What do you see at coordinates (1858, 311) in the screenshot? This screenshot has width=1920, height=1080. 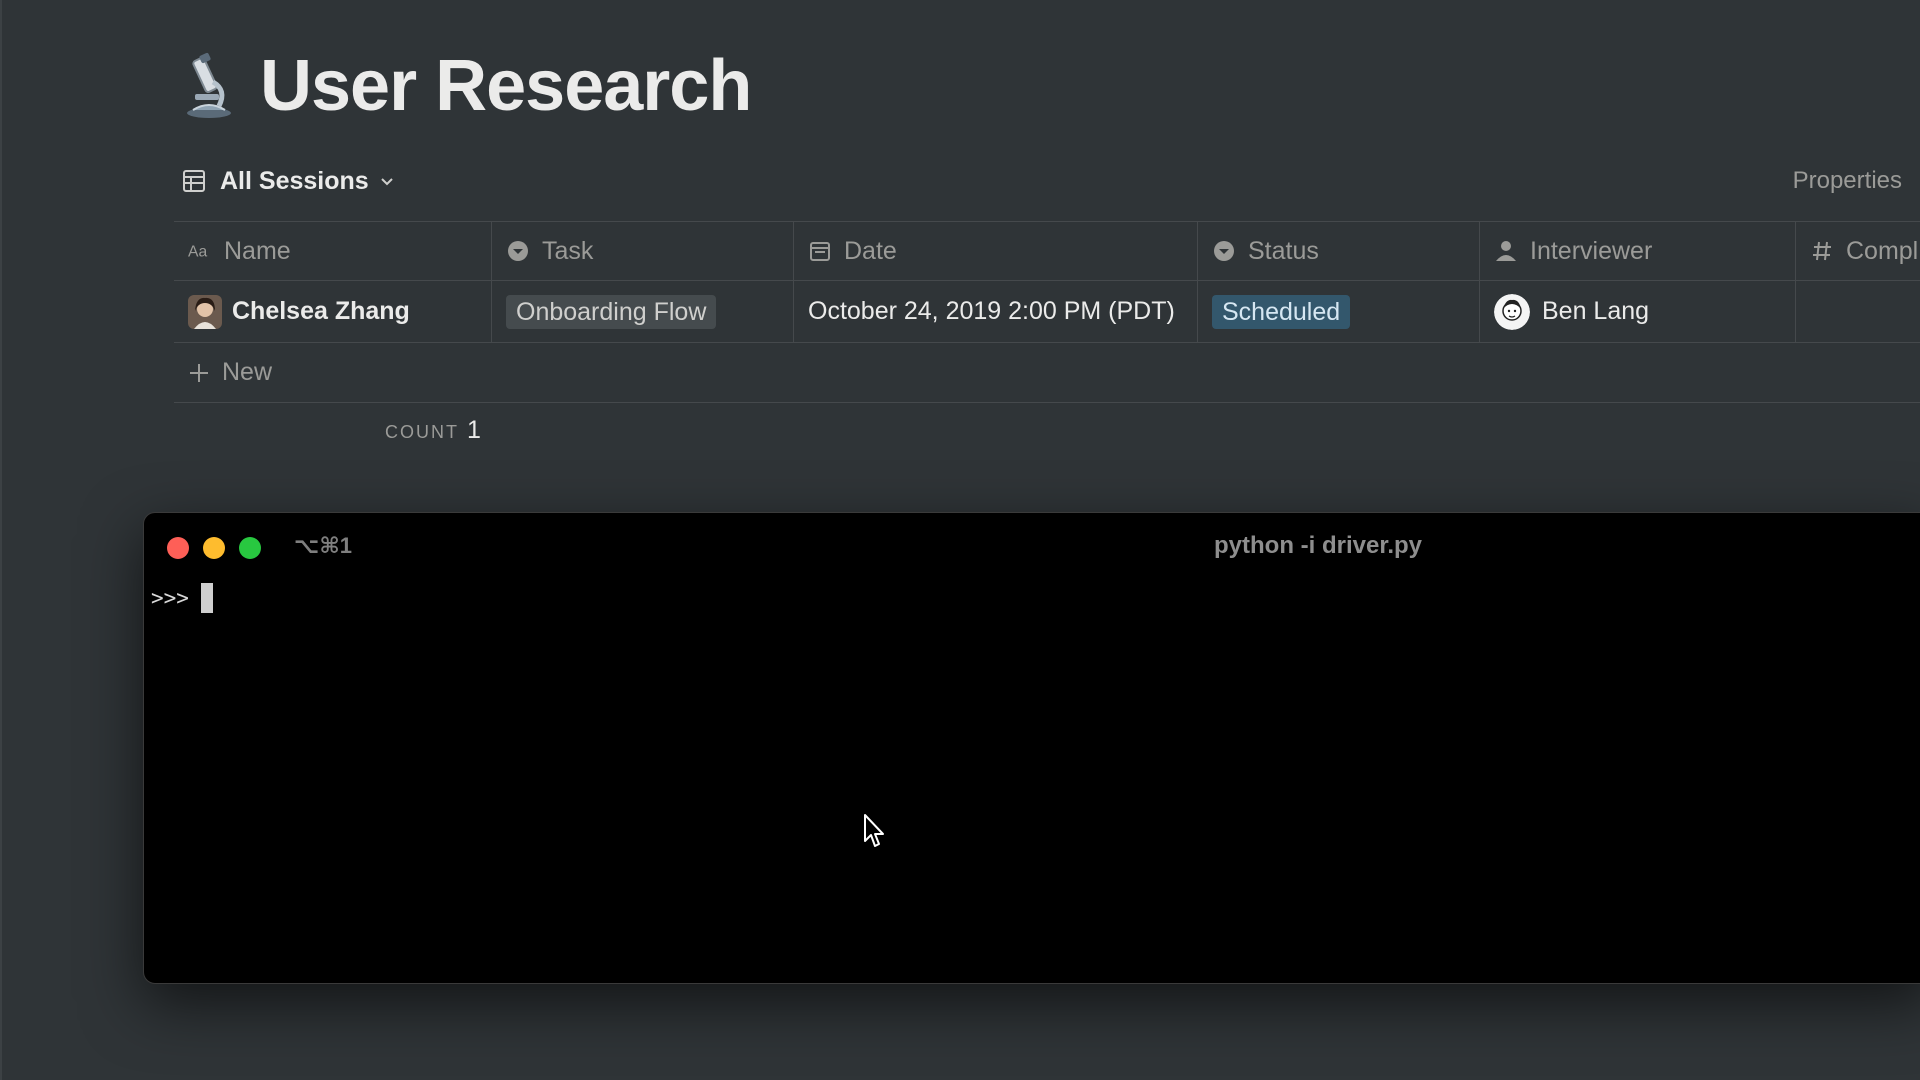 I see `cell-completed` at bounding box center [1858, 311].